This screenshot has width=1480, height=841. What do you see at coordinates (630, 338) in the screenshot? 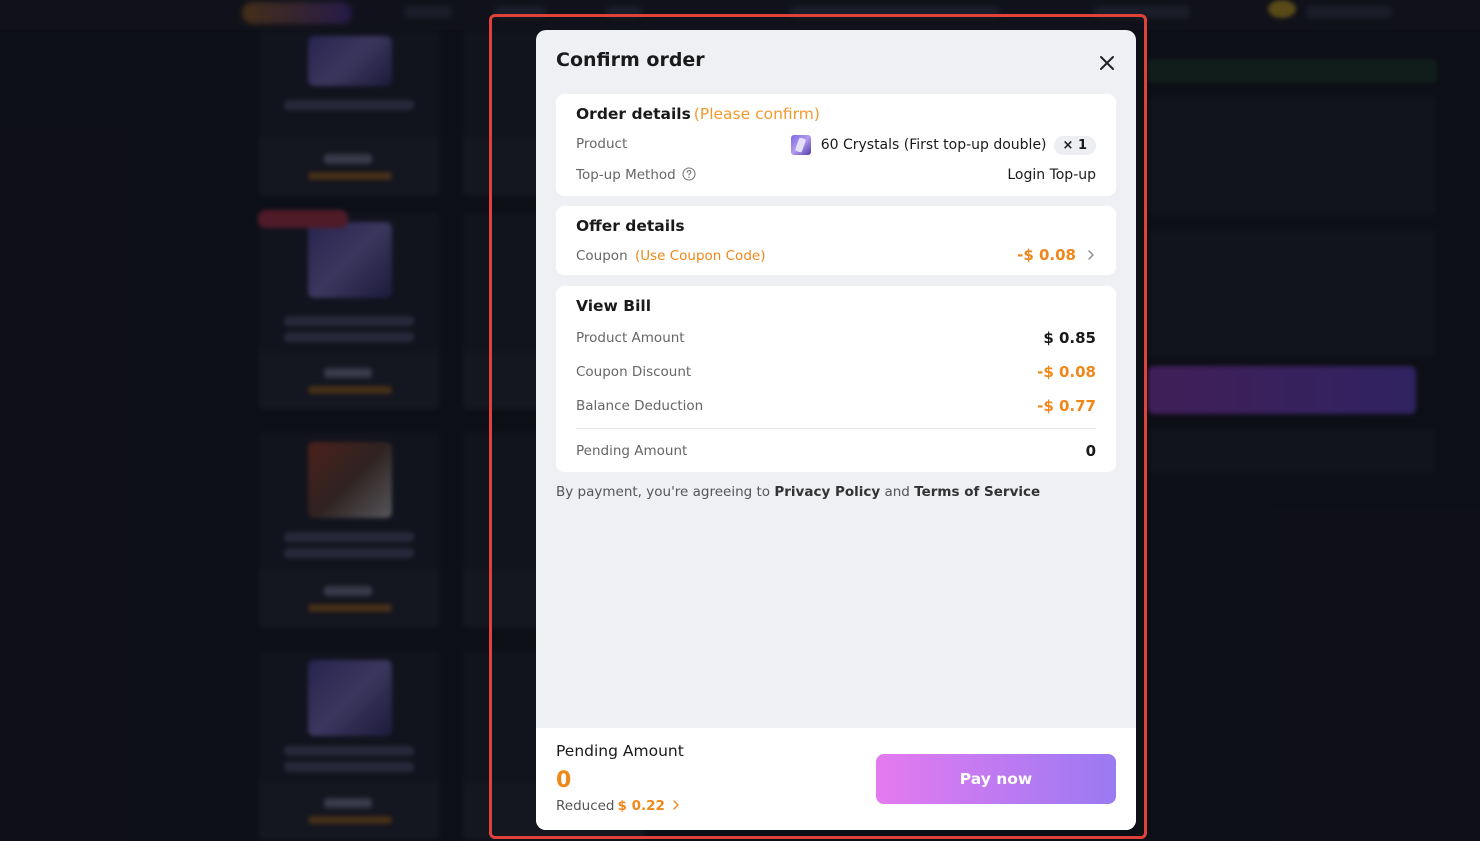
I see `product-amount-label: Product Amount` at bounding box center [630, 338].